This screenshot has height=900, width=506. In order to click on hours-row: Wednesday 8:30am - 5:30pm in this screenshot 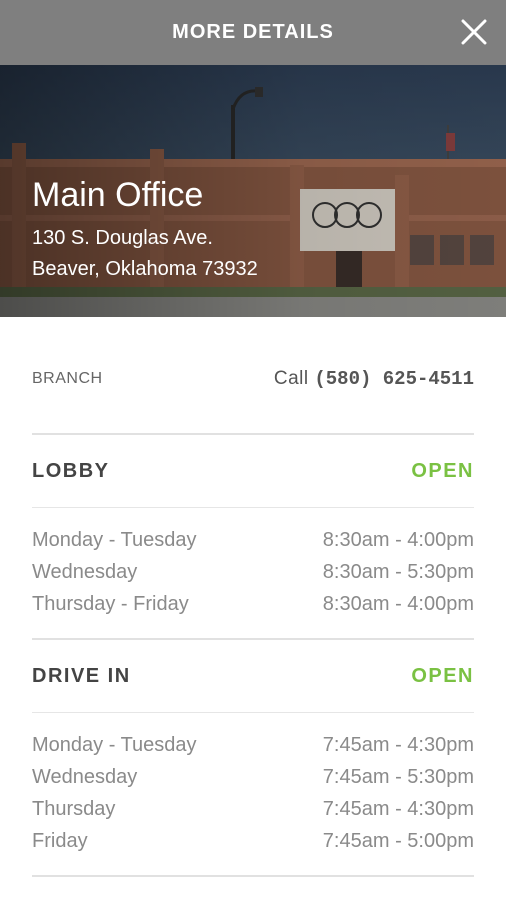, I will do `click(253, 572)`.